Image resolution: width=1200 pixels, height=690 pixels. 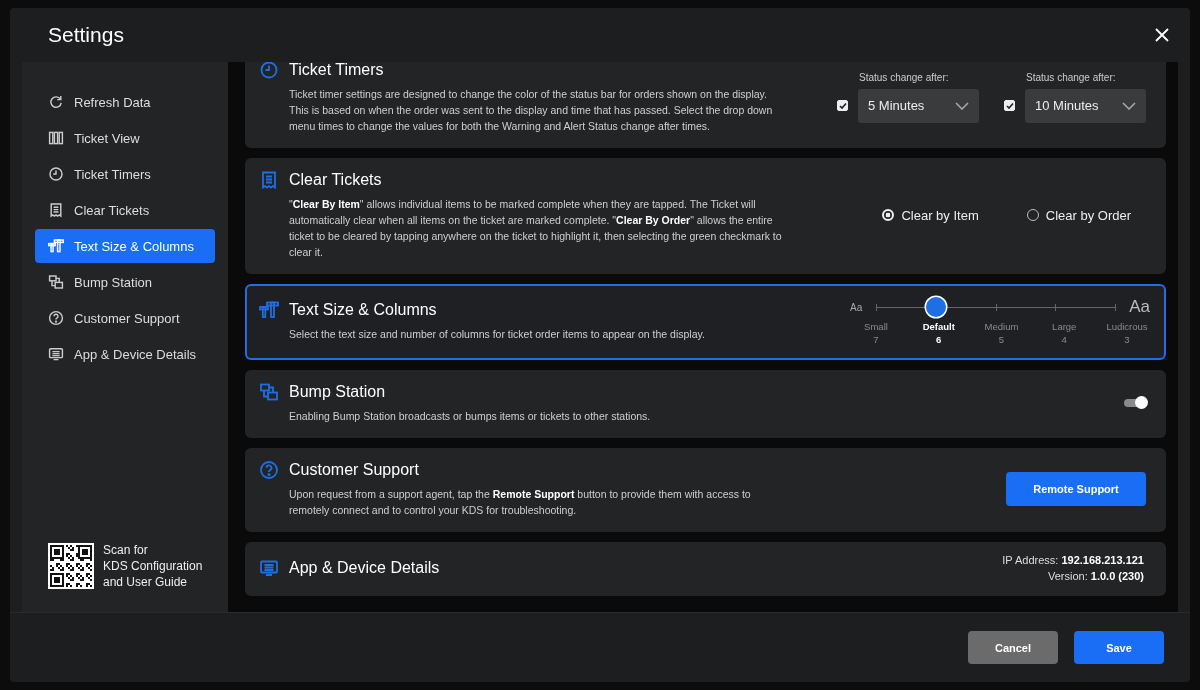 What do you see at coordinates (1085, 105) in the screenshot?
I see `dropdown: 10 Minutes` at bounding box center [1085, 105].